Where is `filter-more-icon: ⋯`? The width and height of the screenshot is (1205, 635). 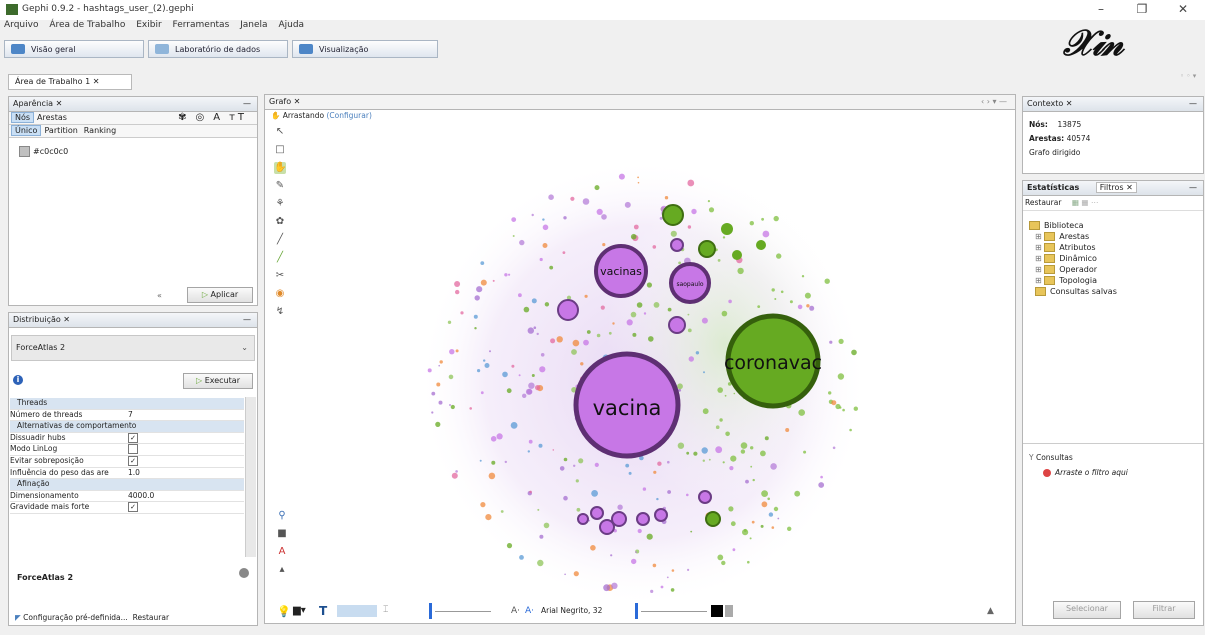 filter-more-icon: ⋯ is located at coordinates (1095, 202).